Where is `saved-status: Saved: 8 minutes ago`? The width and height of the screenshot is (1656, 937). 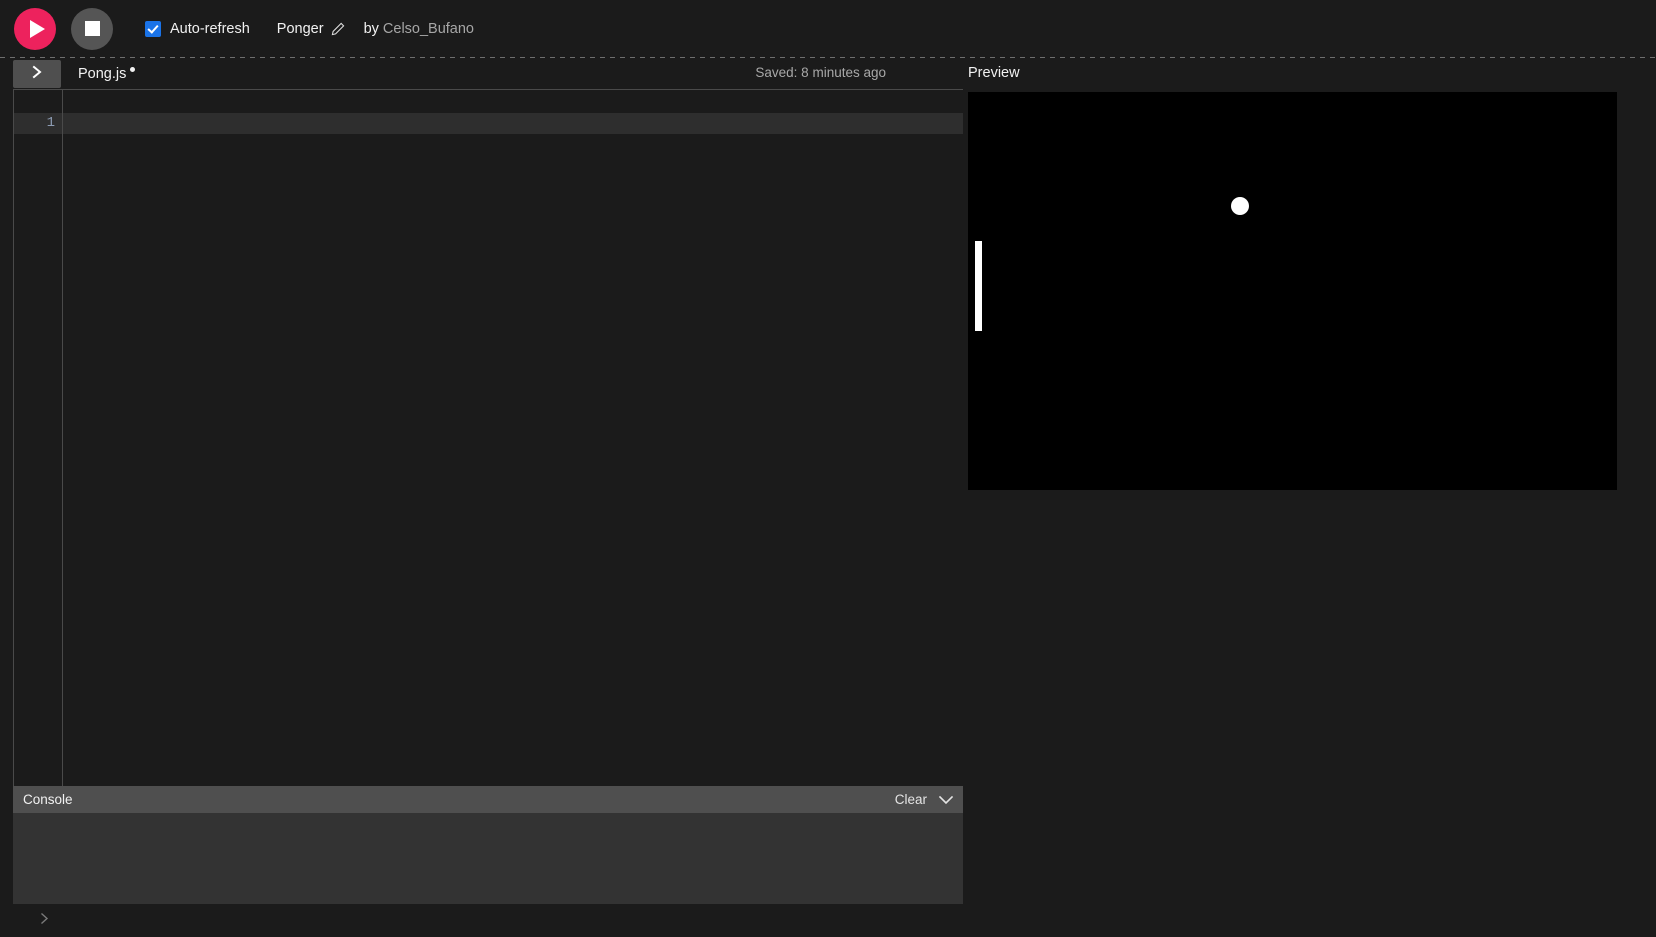
saved-status: Saved: 8 minutes ago is located at coordinates (820, 72).